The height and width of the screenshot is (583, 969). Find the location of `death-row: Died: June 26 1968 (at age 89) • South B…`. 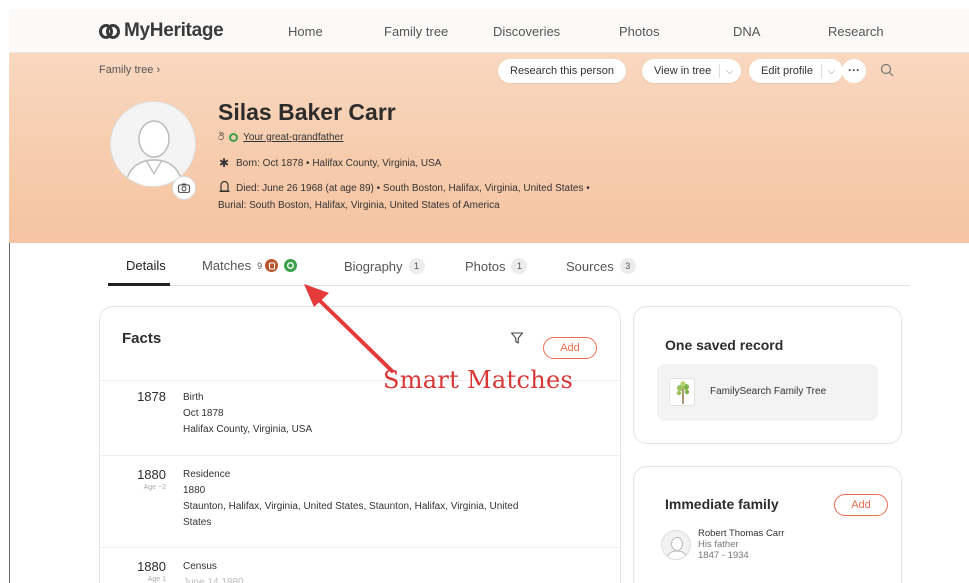

death-row: Died: June 26 1968 (at age 89) • South B… is located at coordinates (404, 187).